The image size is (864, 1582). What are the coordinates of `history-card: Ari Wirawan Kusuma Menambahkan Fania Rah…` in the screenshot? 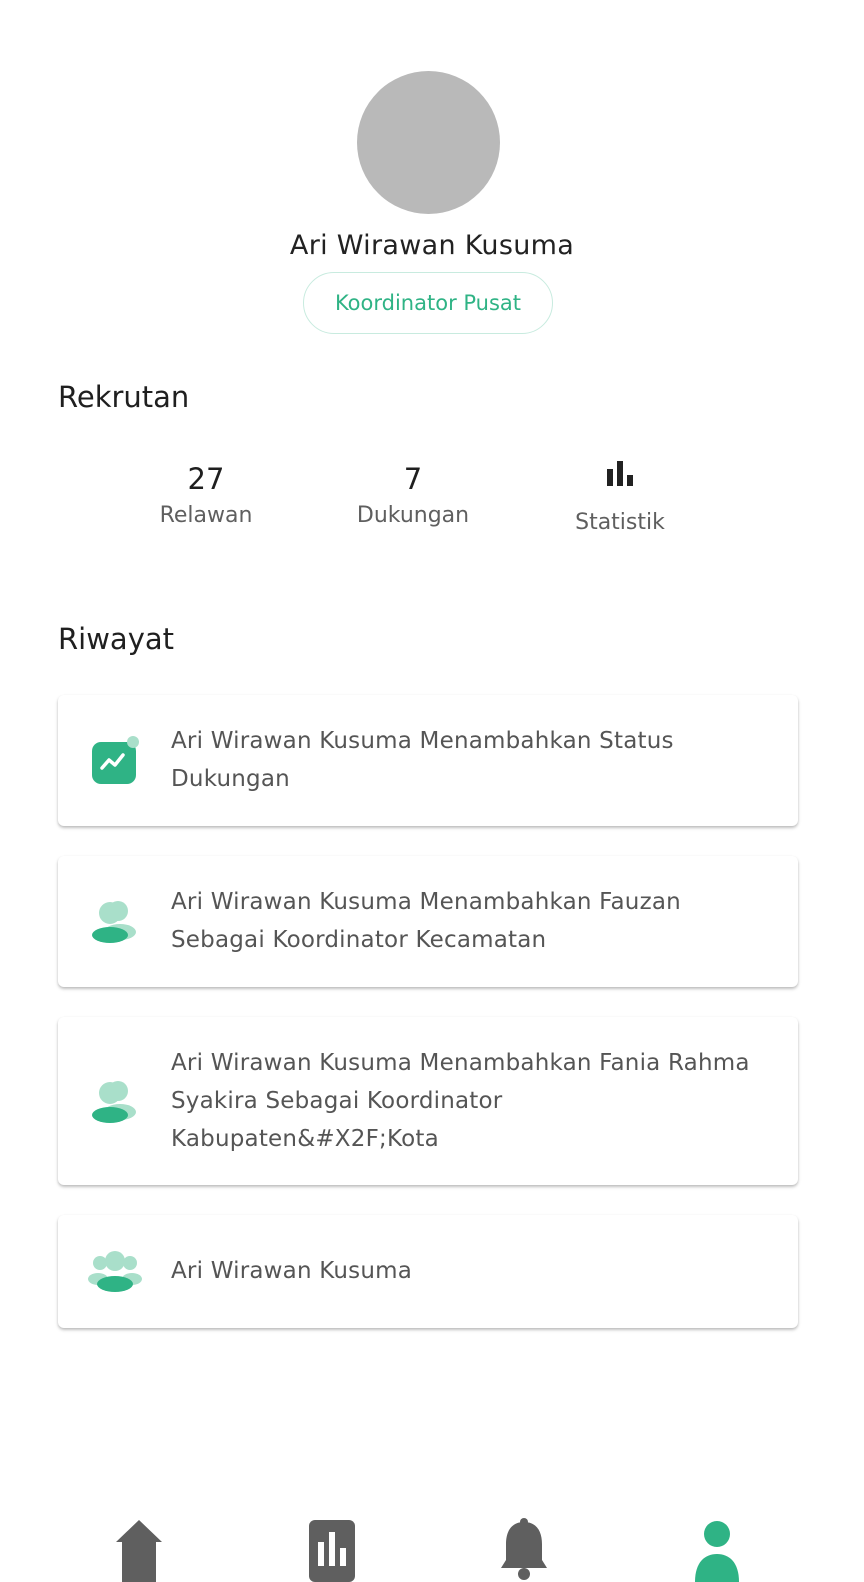 It's located at (428, 1101).